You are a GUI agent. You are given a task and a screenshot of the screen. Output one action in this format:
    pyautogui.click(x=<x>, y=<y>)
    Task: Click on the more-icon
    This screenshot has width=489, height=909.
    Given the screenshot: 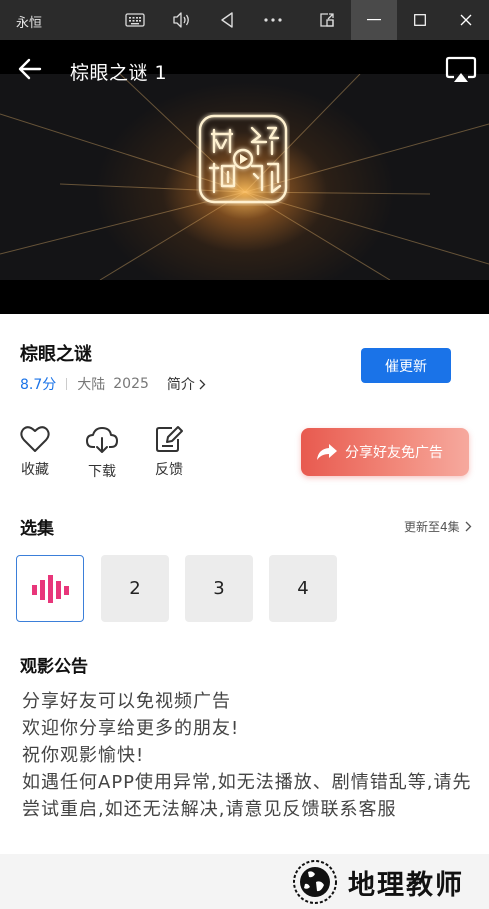 What is the action you would take?
    pyautogui.click(x=273, y=20)
    